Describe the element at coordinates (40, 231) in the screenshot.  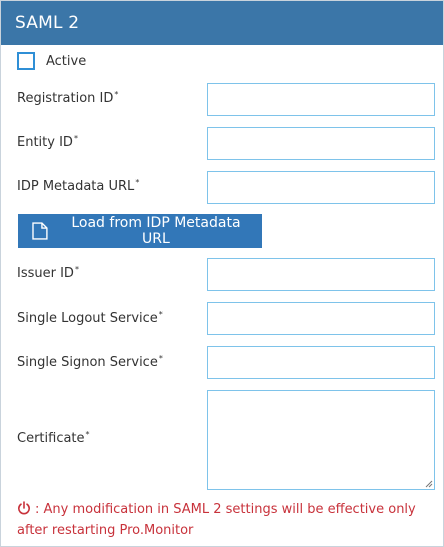
I see `document-icon` at that location.